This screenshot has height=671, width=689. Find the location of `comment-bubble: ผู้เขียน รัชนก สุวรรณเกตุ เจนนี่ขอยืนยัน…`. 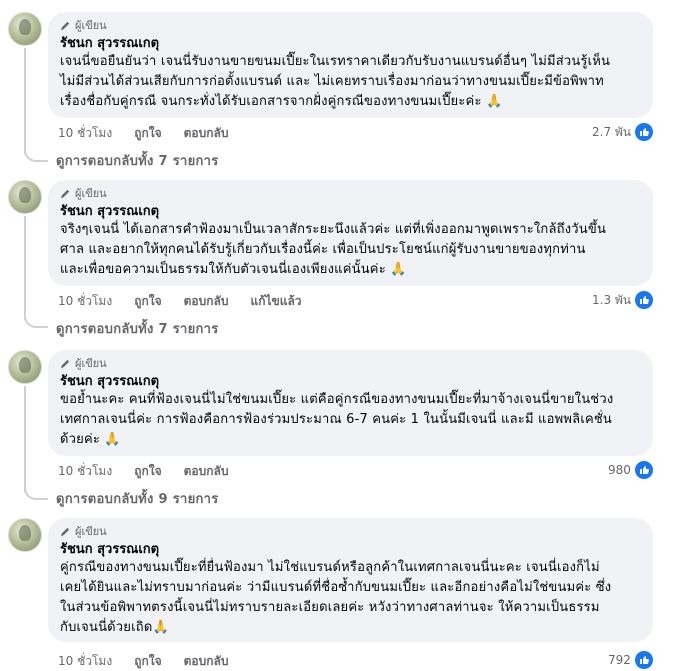

comment-bubble: ผู้เขียน รัชนก สุวรรณเกตุ เจนนี่ขอยืนยัน… is located at coordinates (350, 65).